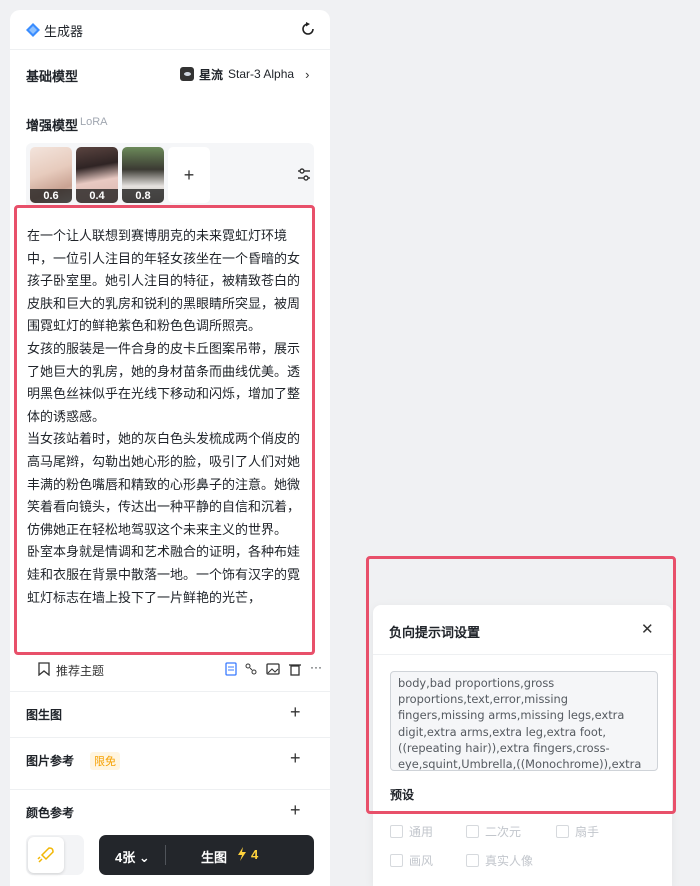 This screenshot has height=886, width=700. Describe the element at coordinates (143, 175) in the screenshot. I see `lora-thumbnail: 0.8` at that location.